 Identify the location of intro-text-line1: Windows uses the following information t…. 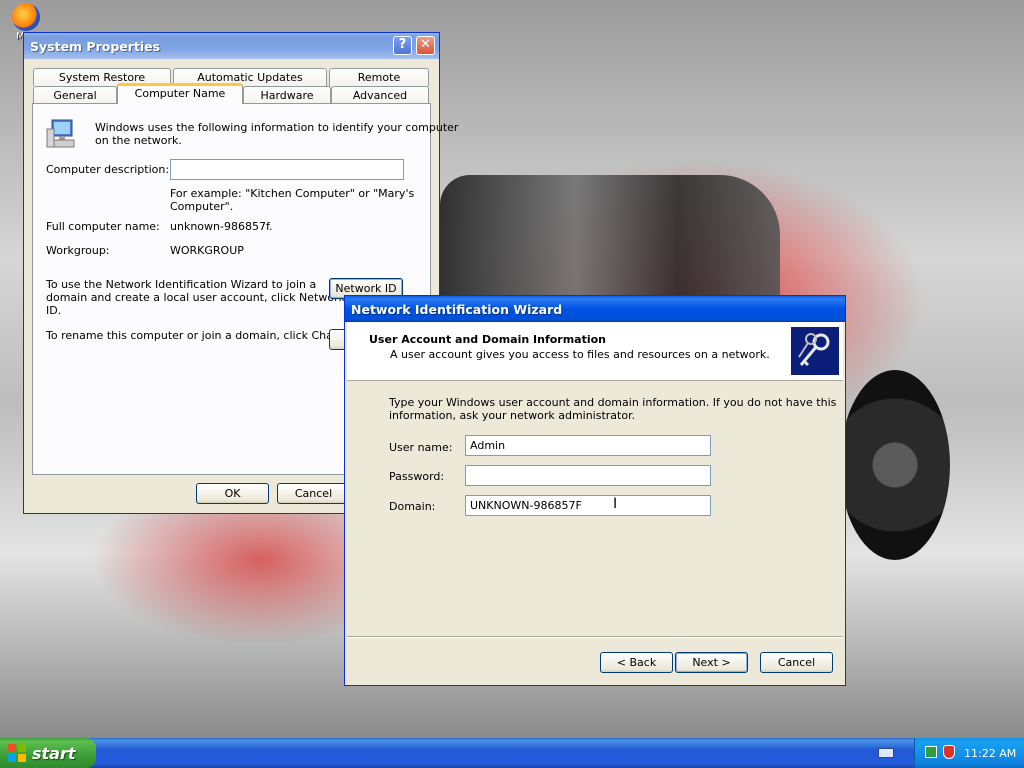
(277, 127).